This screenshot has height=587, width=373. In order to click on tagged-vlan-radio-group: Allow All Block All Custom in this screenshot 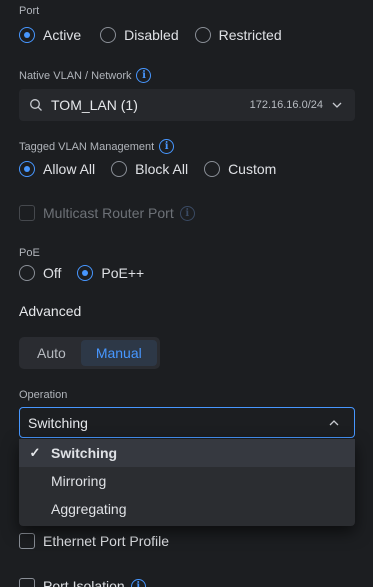, I will do `click(147, 169)`.